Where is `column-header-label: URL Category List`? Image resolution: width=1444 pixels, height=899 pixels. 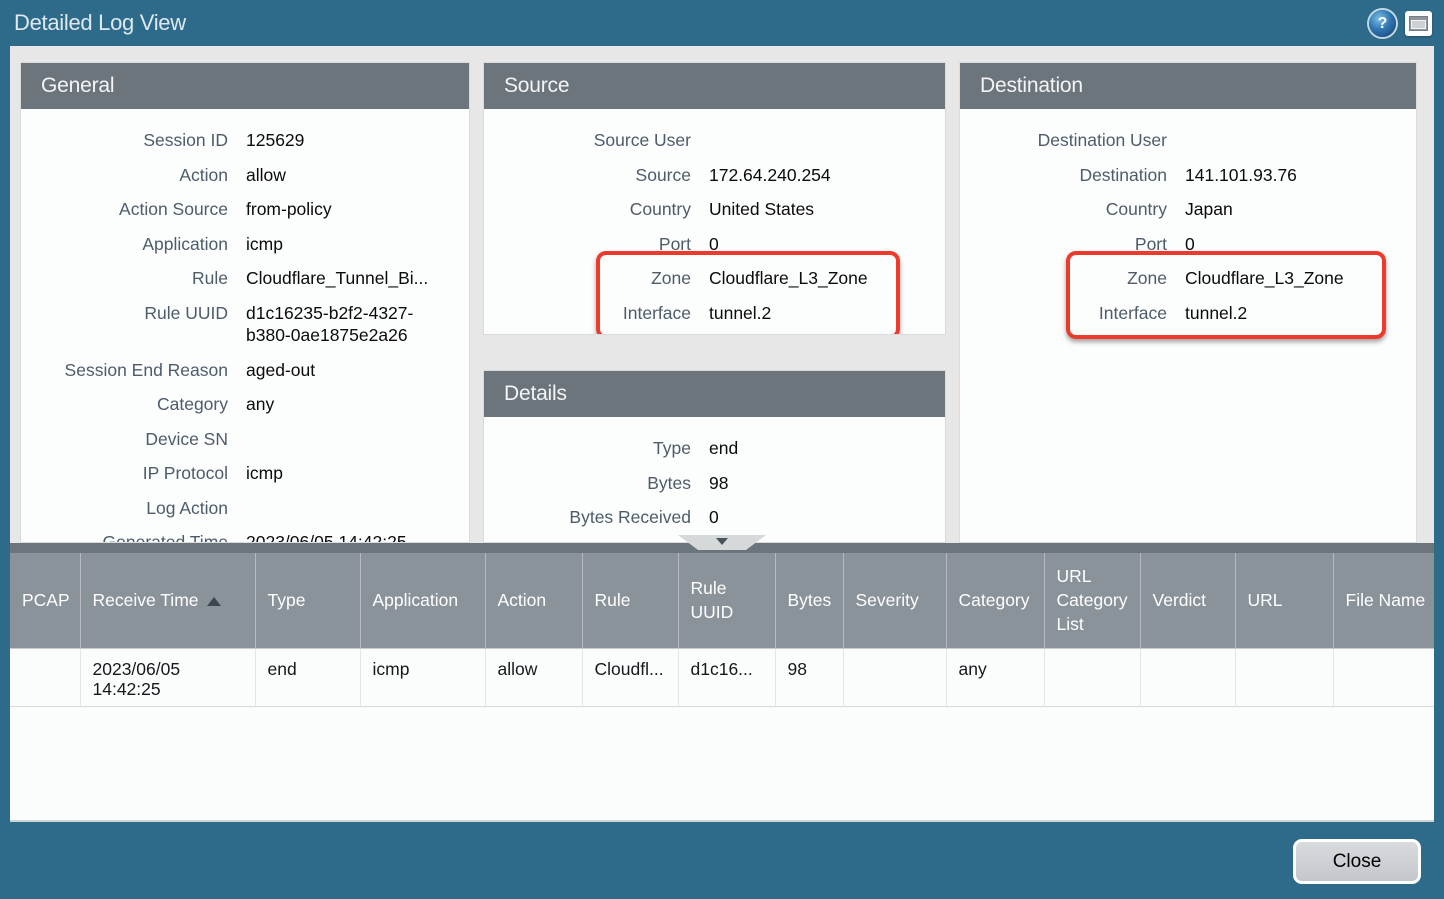 column-header-label: URL Category List is located at coordinates (1092, 600).